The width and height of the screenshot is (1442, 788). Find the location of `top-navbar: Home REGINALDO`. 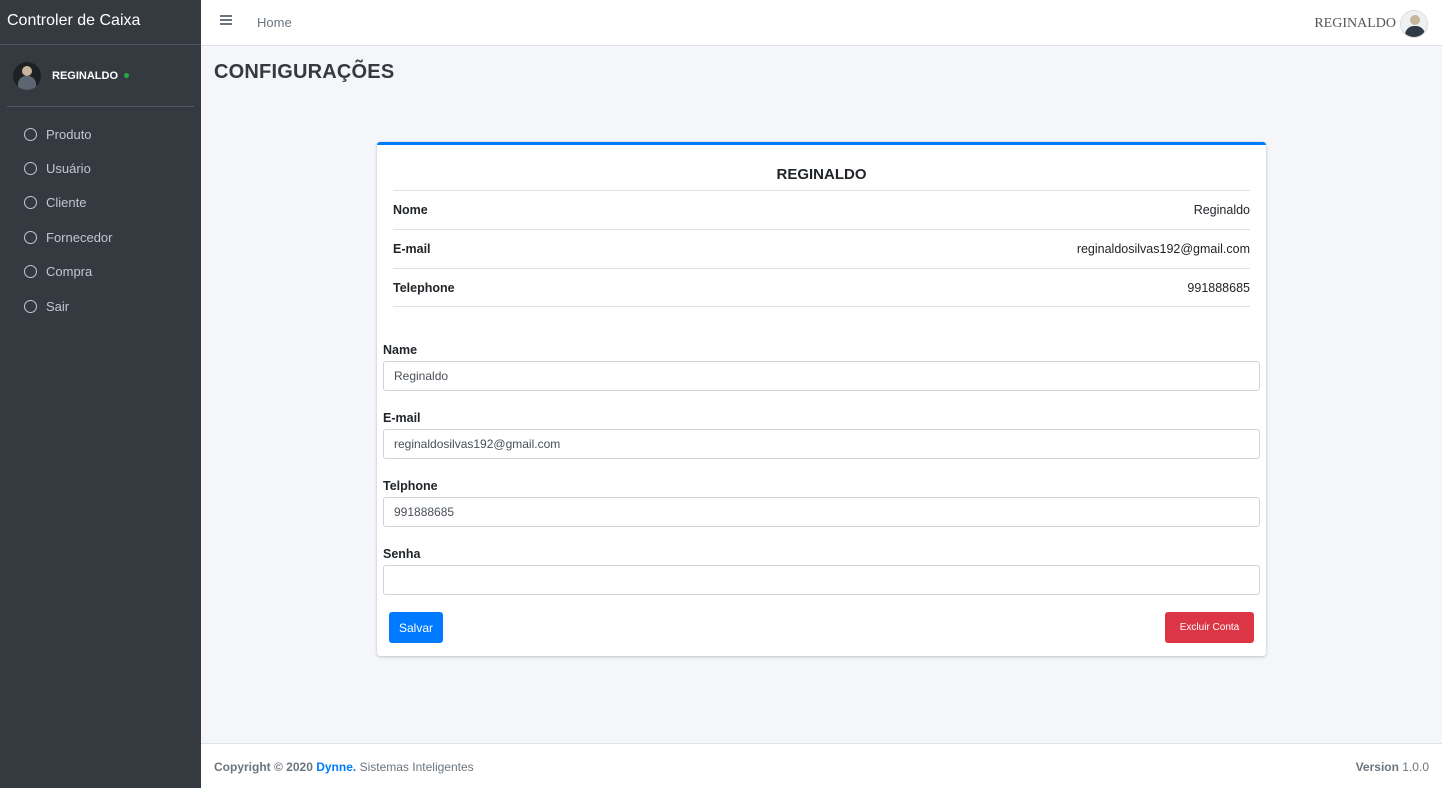

top-navbar: Home REGINALDO is located at coordinates (821, 23).